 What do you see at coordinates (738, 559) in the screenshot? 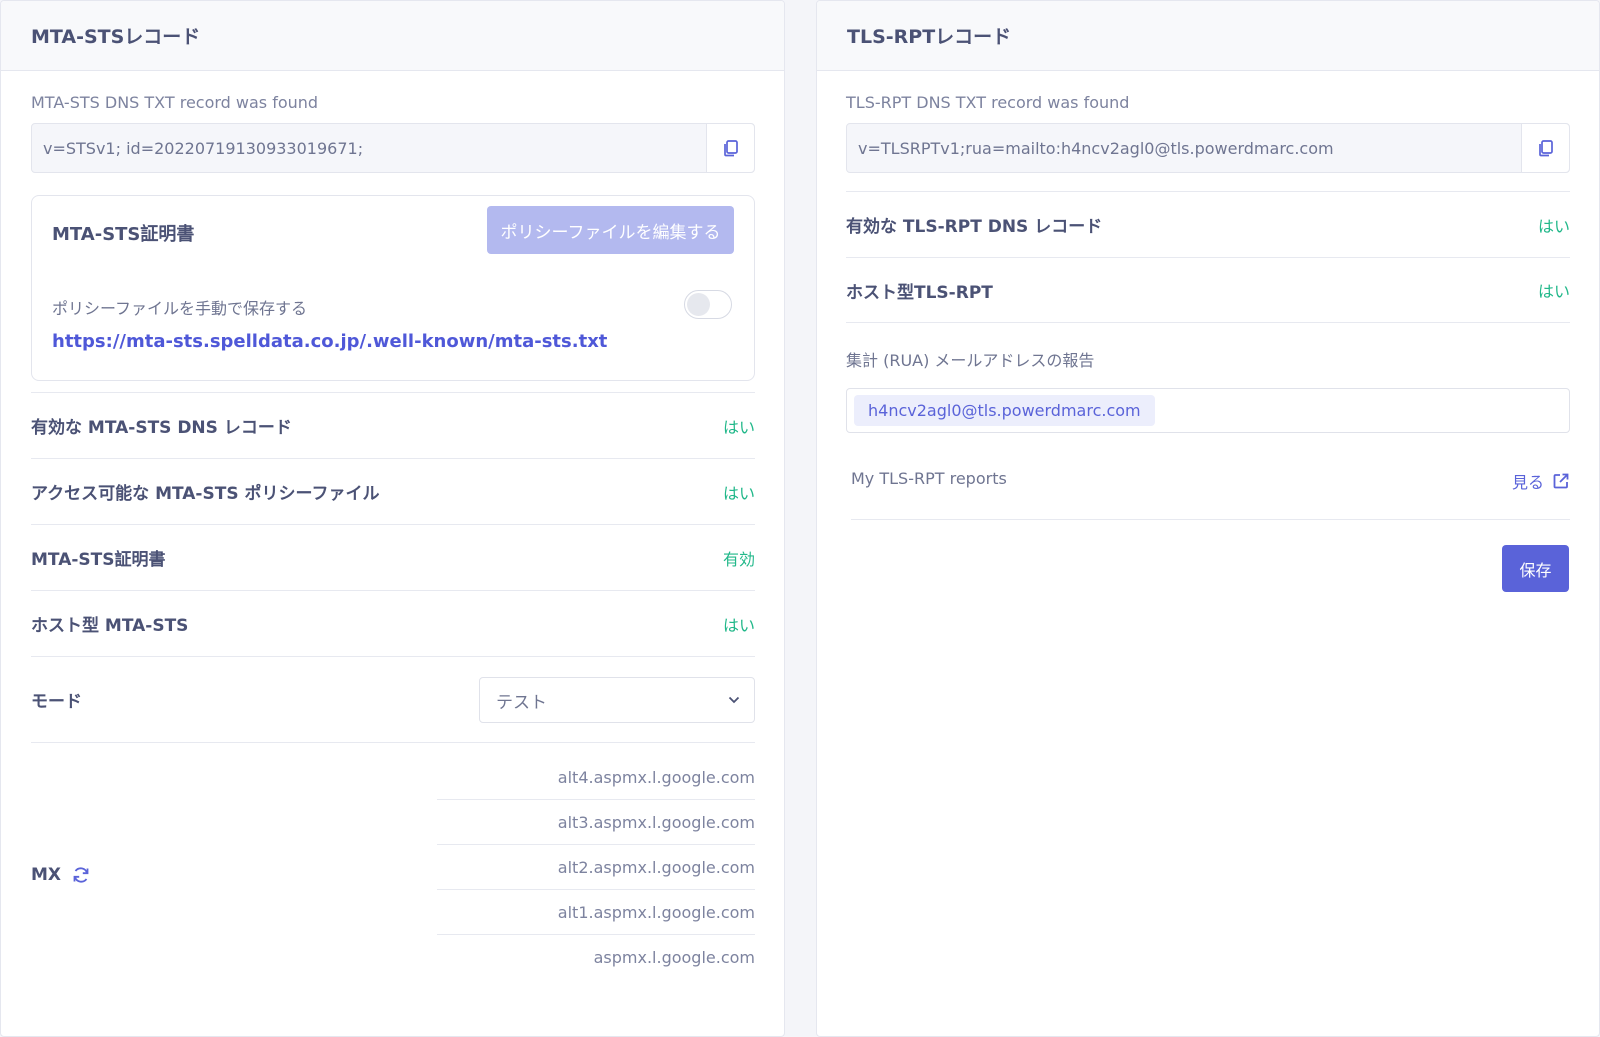
I see `check-status: 有効` at bounding box center [738, 559].